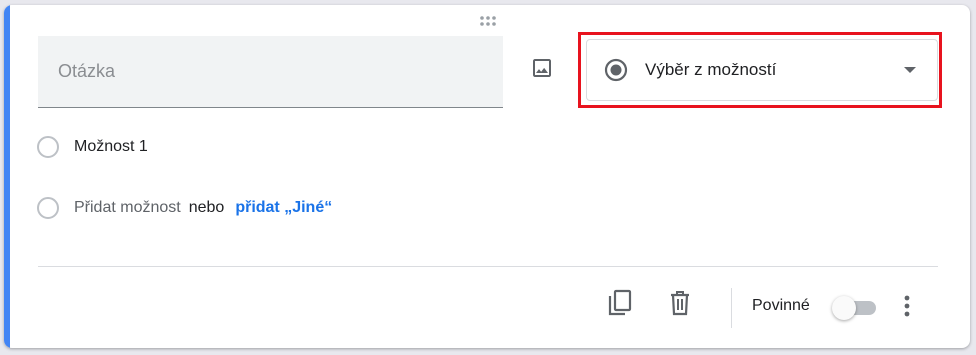 The image size is (976, 355). I want to click on radio-button-checked-icon, so click(616, 70).